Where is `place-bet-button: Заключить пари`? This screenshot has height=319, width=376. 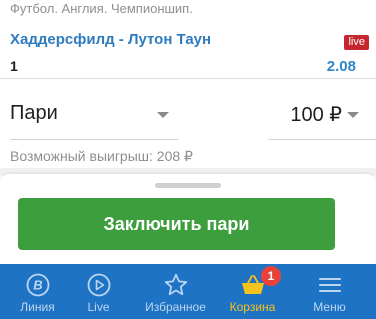 place-bet-button: Заключить пари is located at coordinates (176, 224).